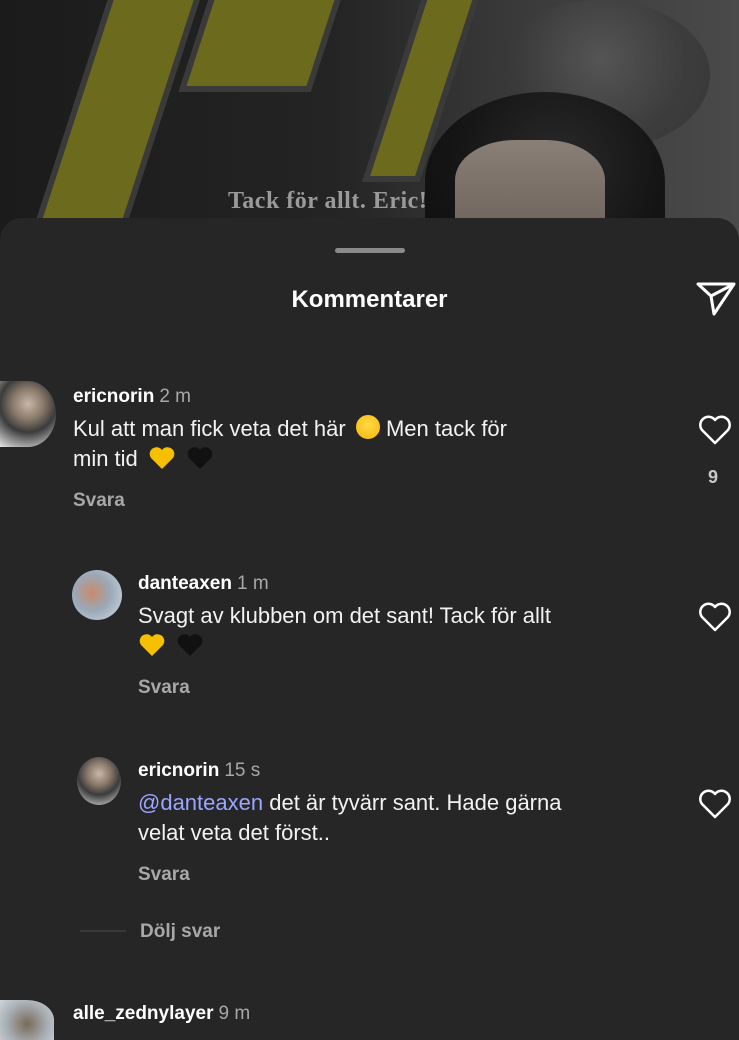 Image resolution: width=739 pixels, height=1040 pixels. Describe the element at coordinates (132, 397) in the screenshot. I see `comment-username: ericnorin 2 m` at that location.